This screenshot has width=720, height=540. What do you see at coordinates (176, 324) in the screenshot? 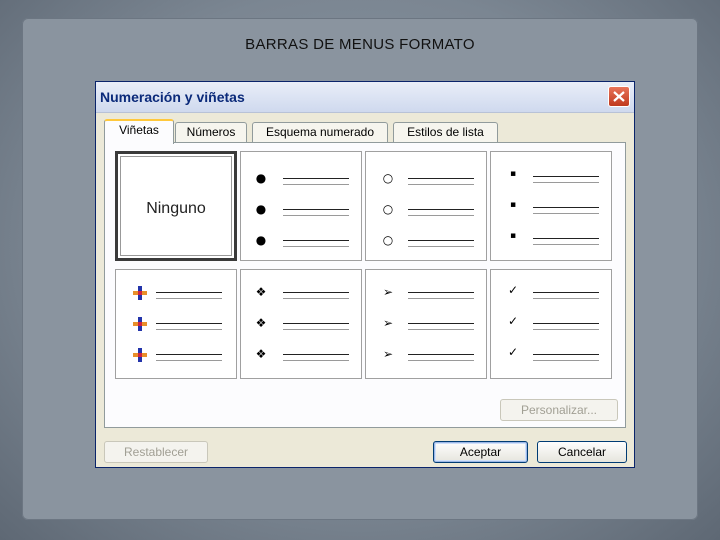
I see `bullet-option-picture` at bounding box center [176, 324].